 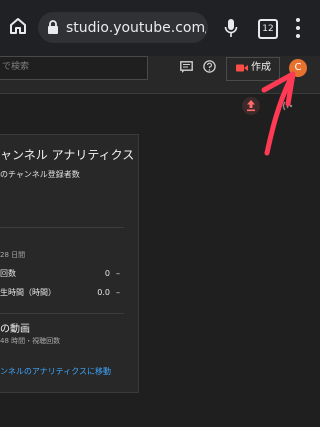 What do you see at coordinates (30, 341) in the screenshot?
I see `top-videos-subtitle: 48 時間・視聴回数` at bounding box center [30, 341].